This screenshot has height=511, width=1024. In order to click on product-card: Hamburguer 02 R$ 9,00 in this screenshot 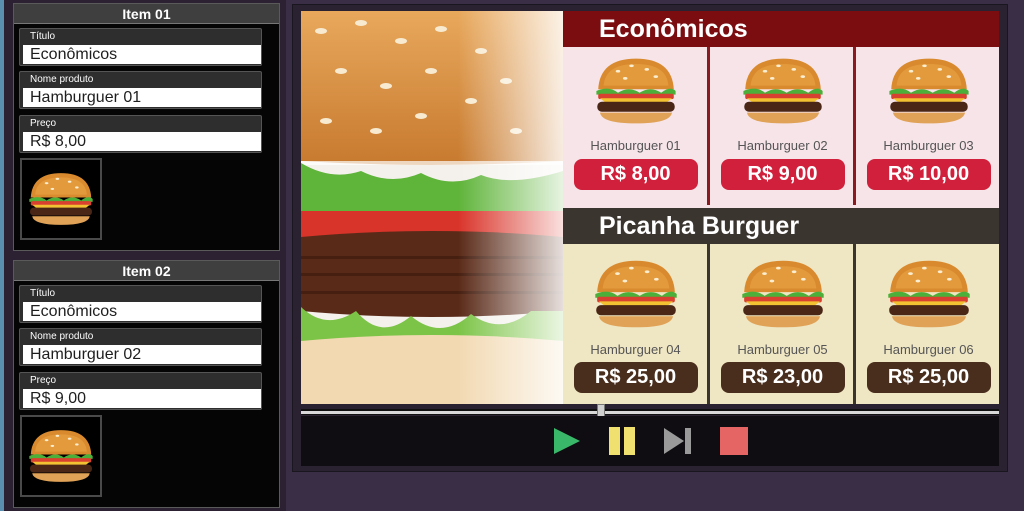, I will do `click(782, 122)`.